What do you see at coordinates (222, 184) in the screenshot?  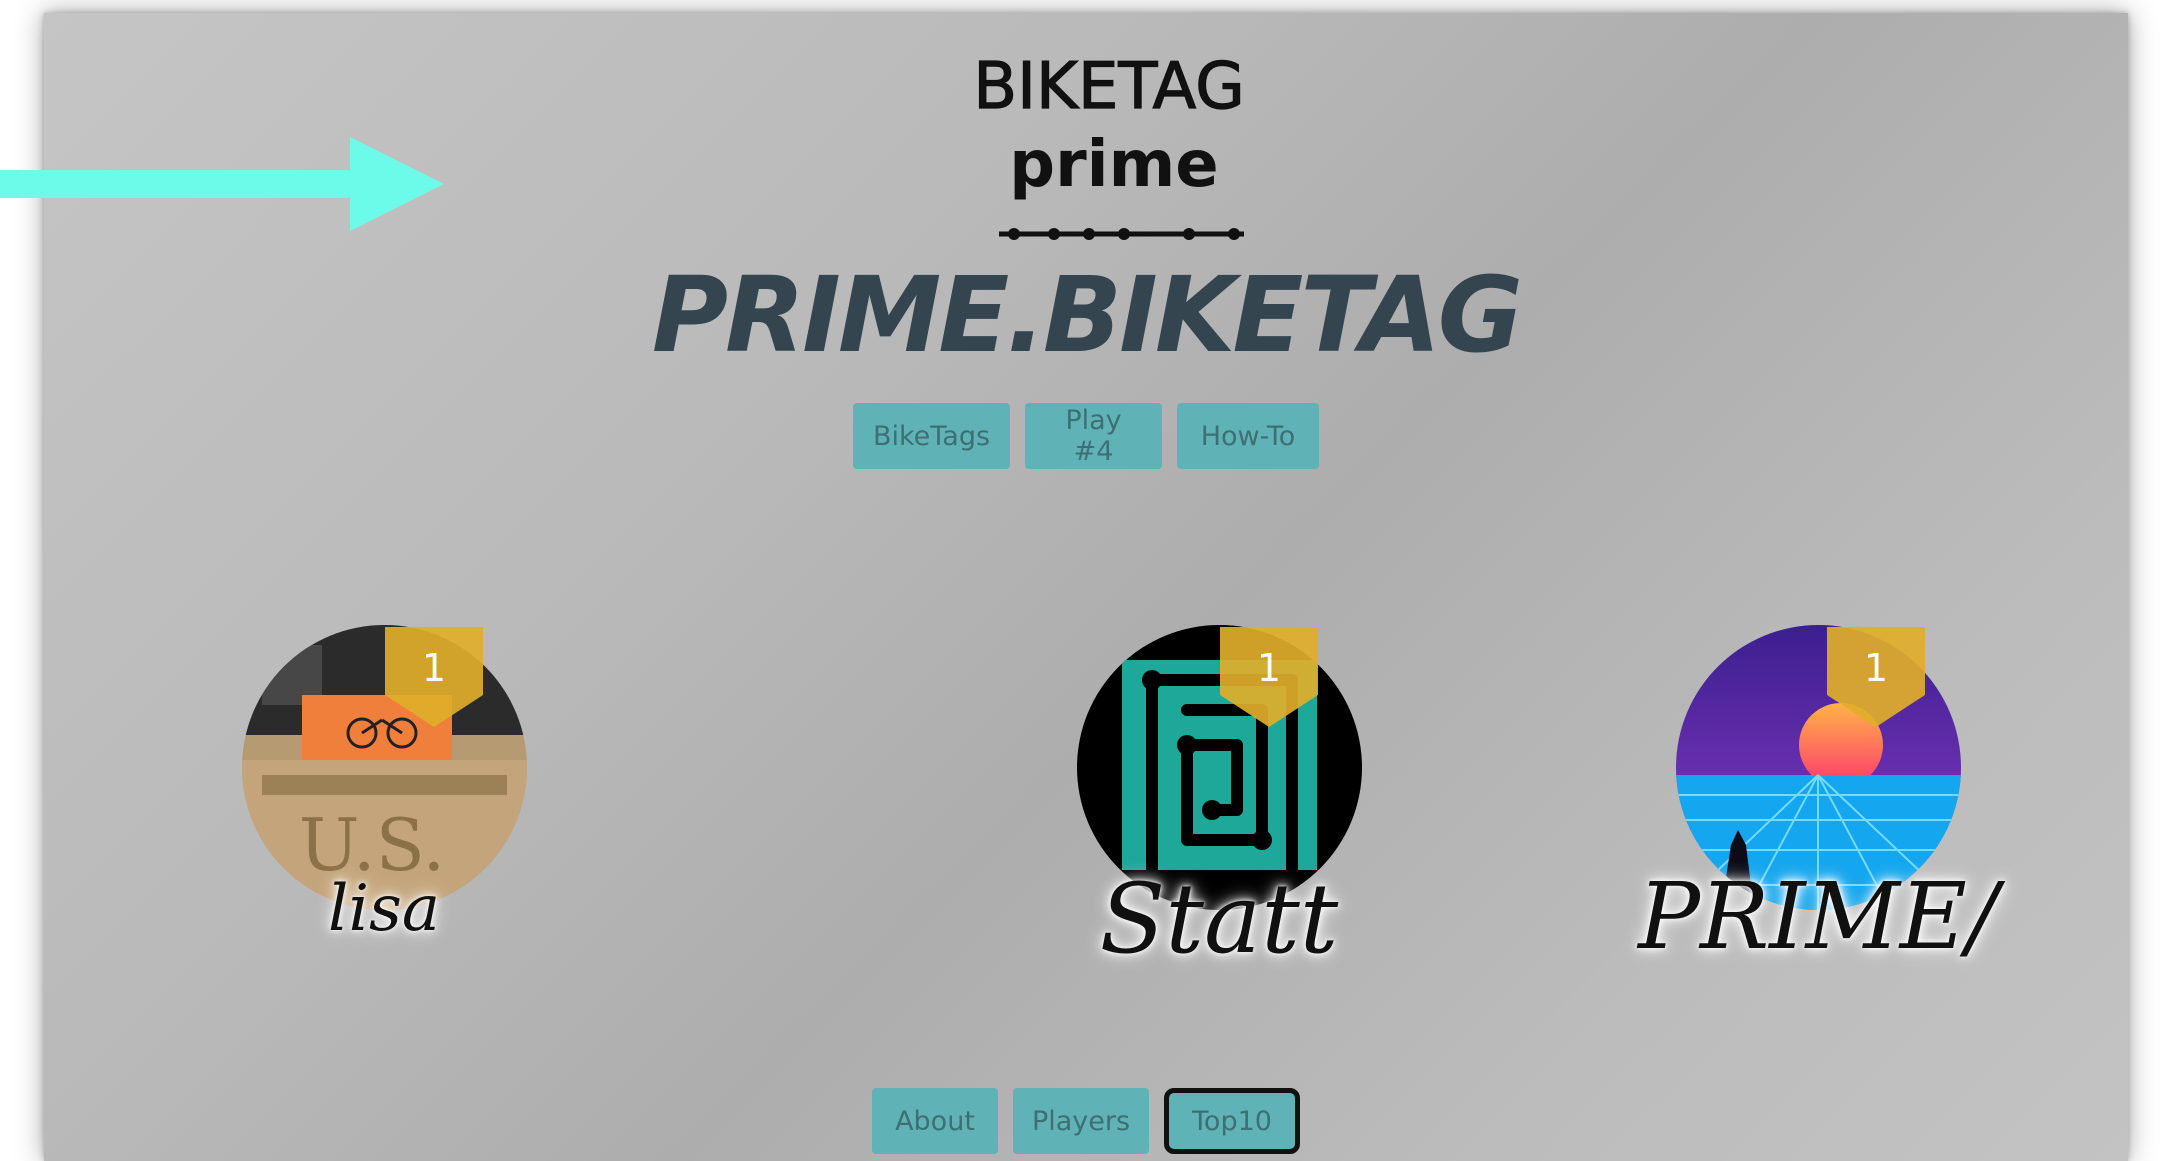 I see `pointer-arrow-icon` at bounding box center [222, 184].